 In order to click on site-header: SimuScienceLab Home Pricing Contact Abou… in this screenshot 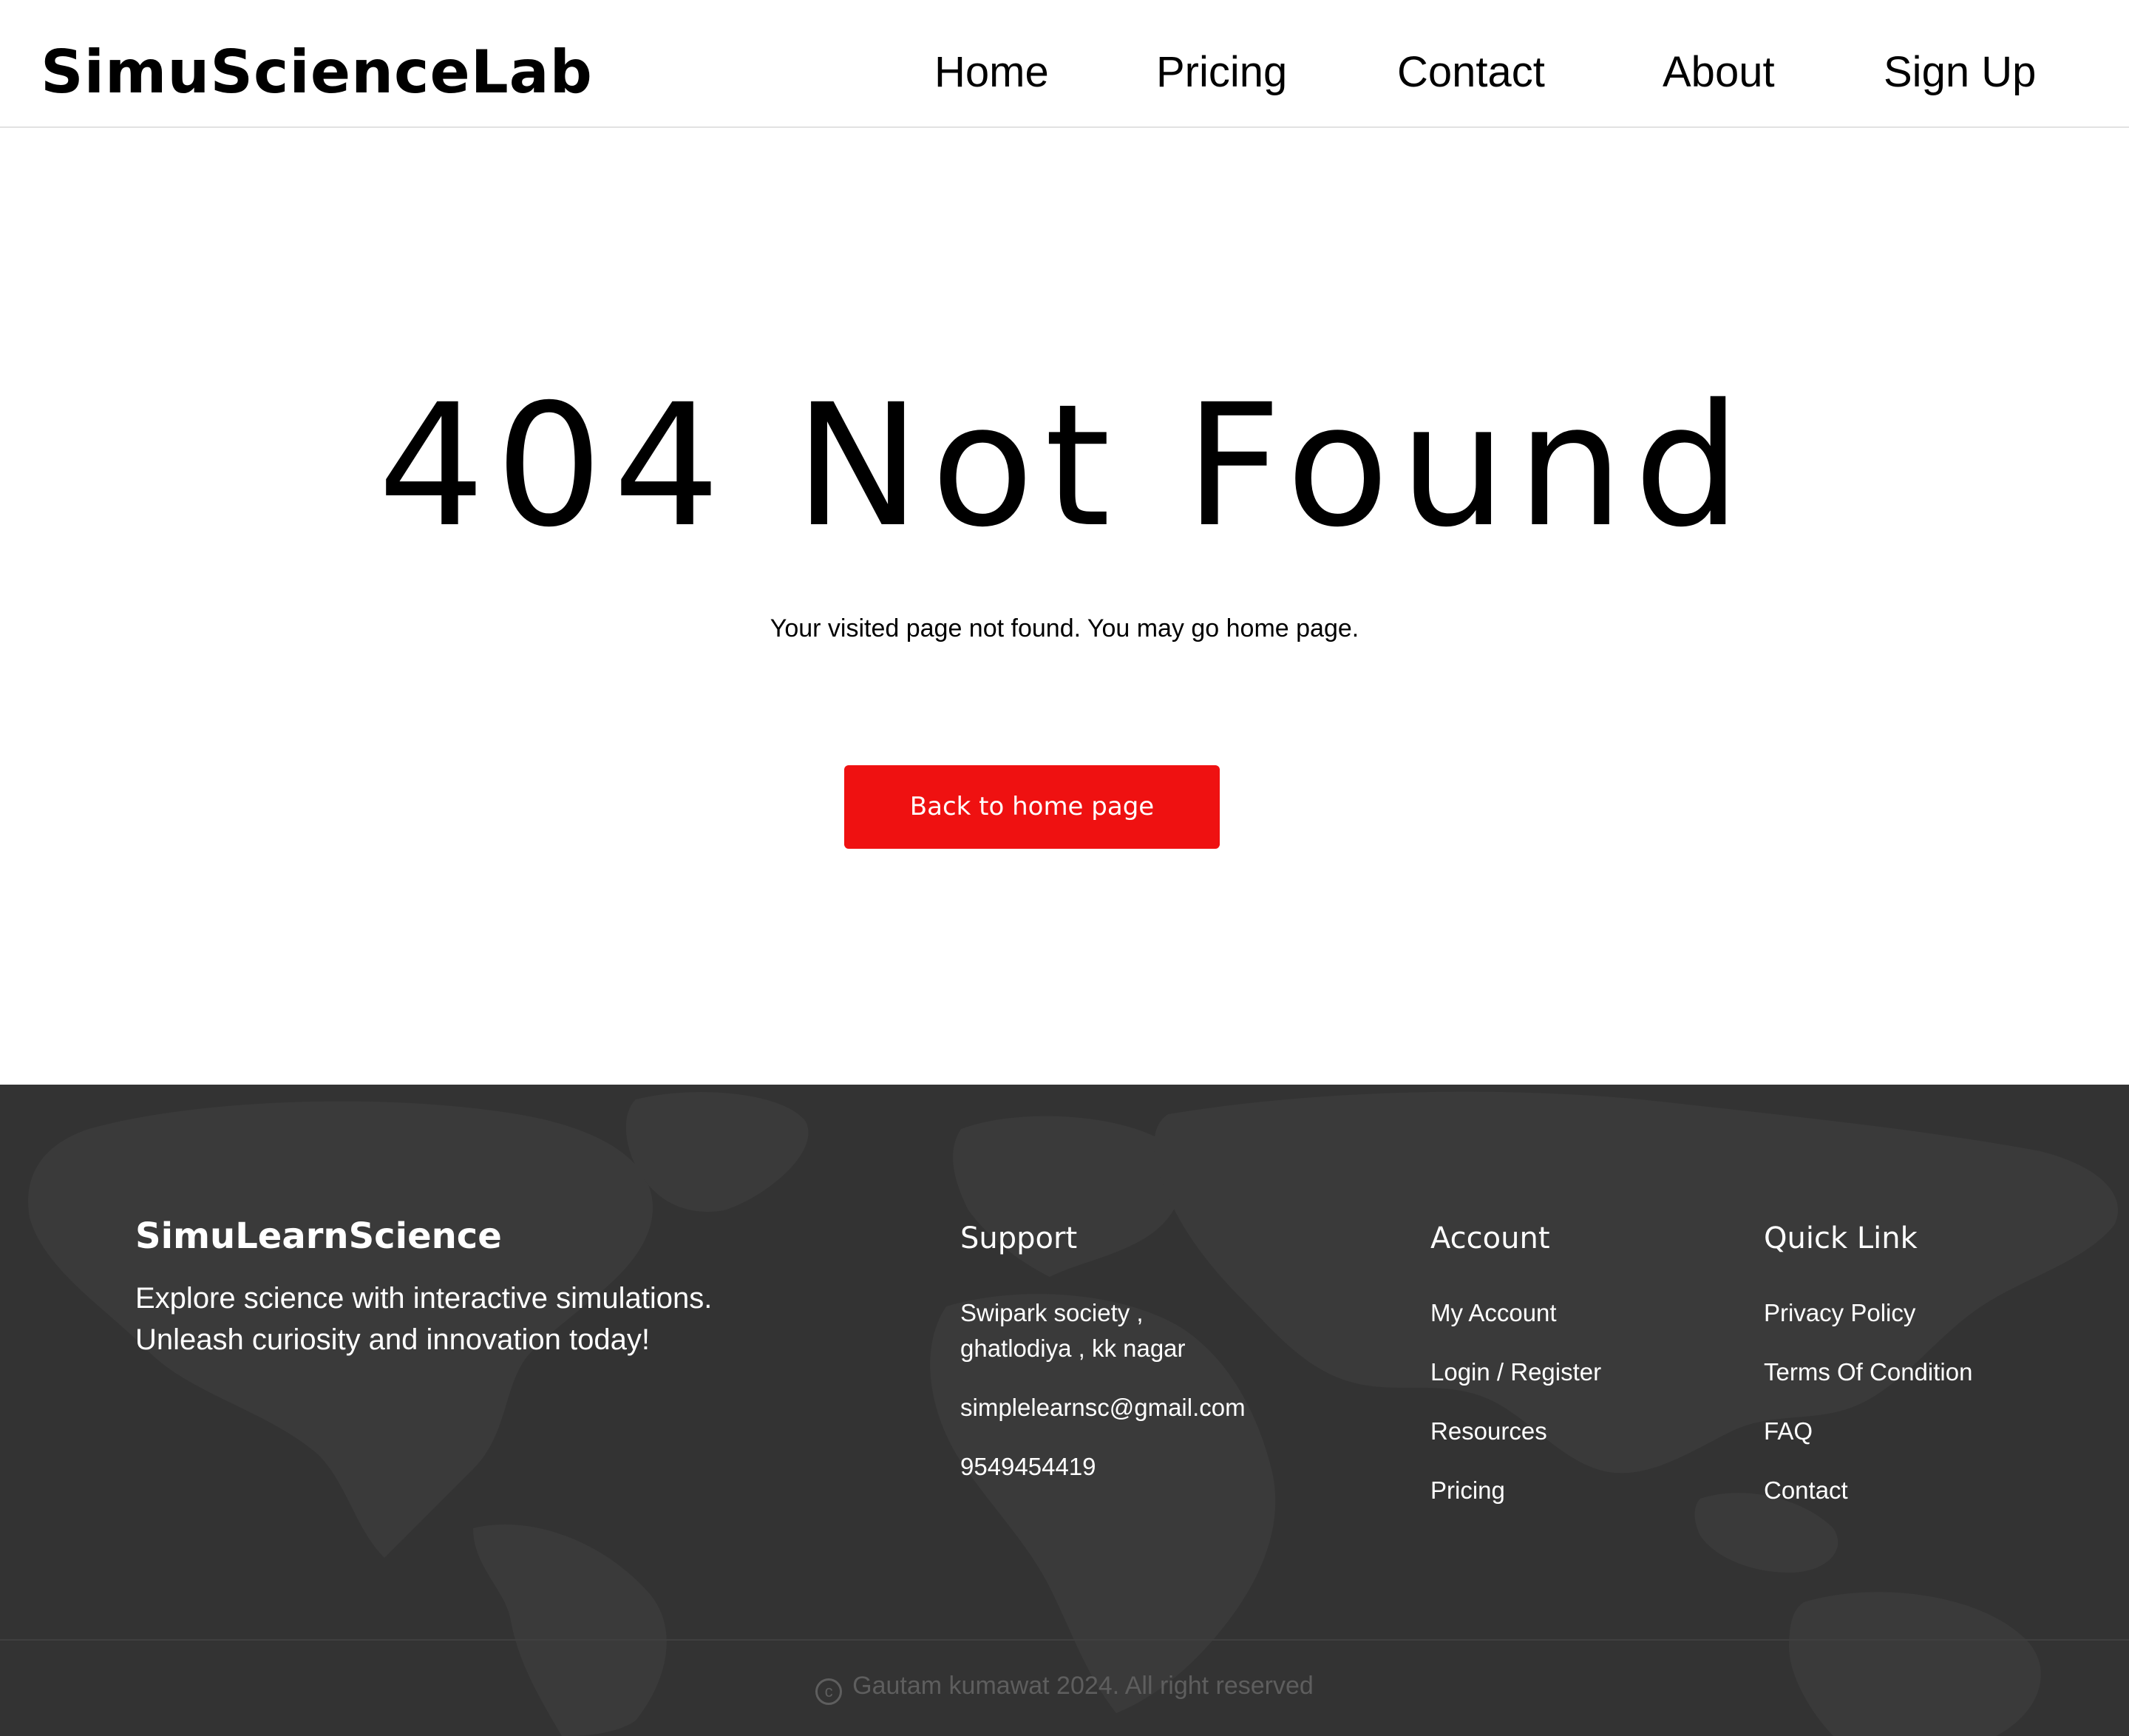, I will do `click(1064, 64)`.